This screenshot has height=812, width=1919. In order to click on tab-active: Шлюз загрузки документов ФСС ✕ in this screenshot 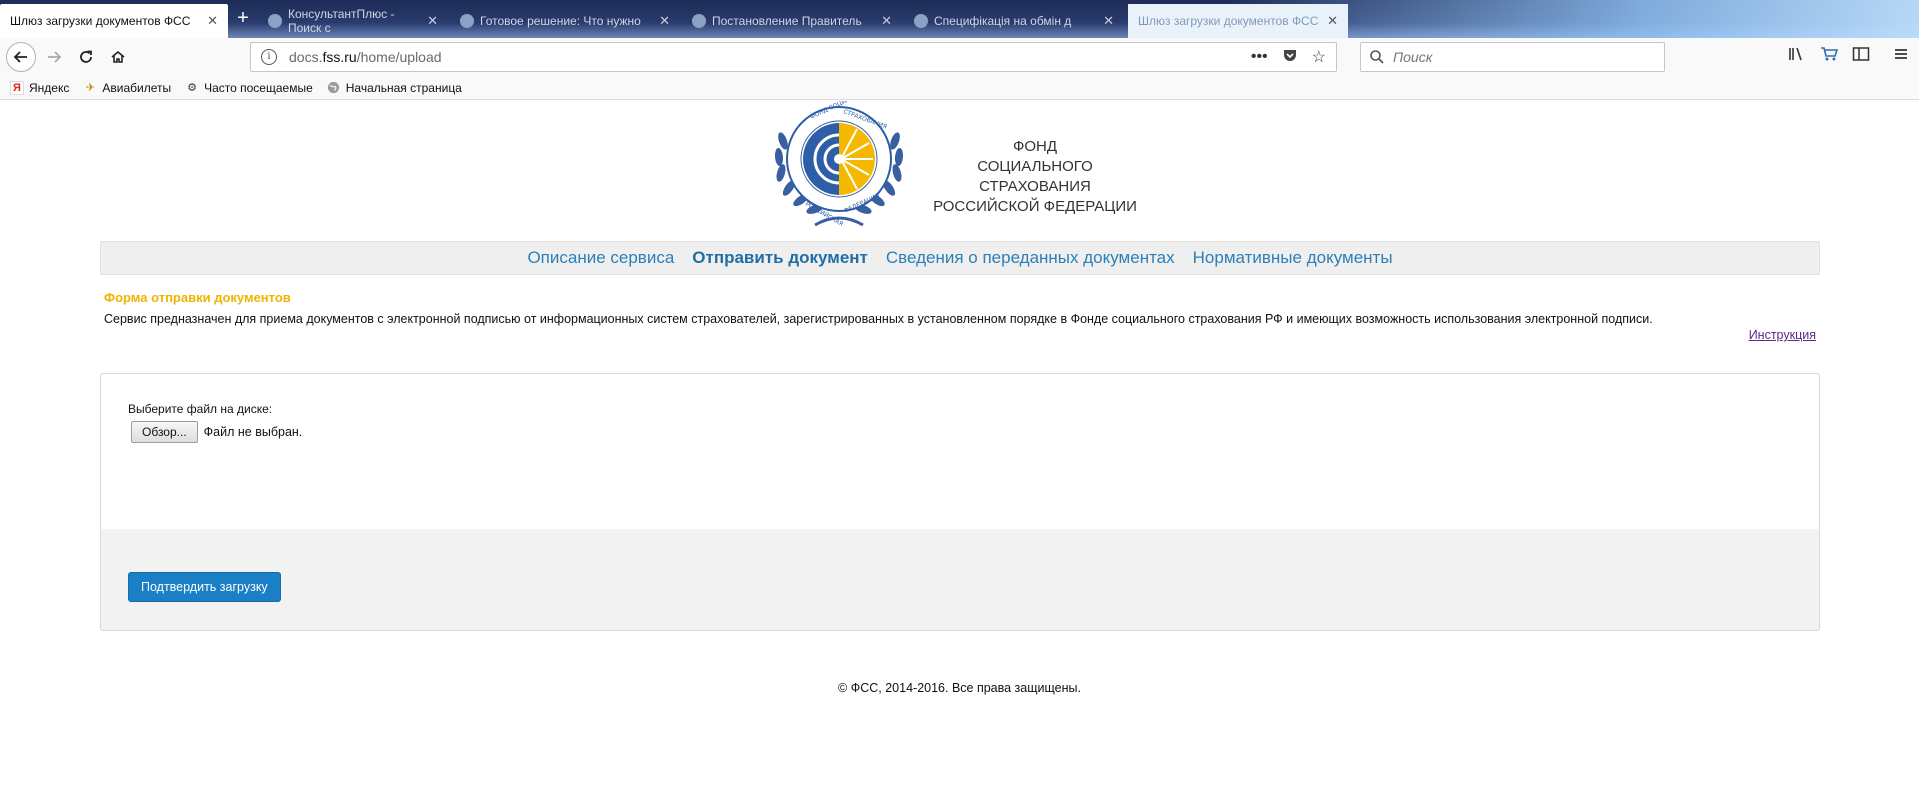, I will do `click(114, 21)`.